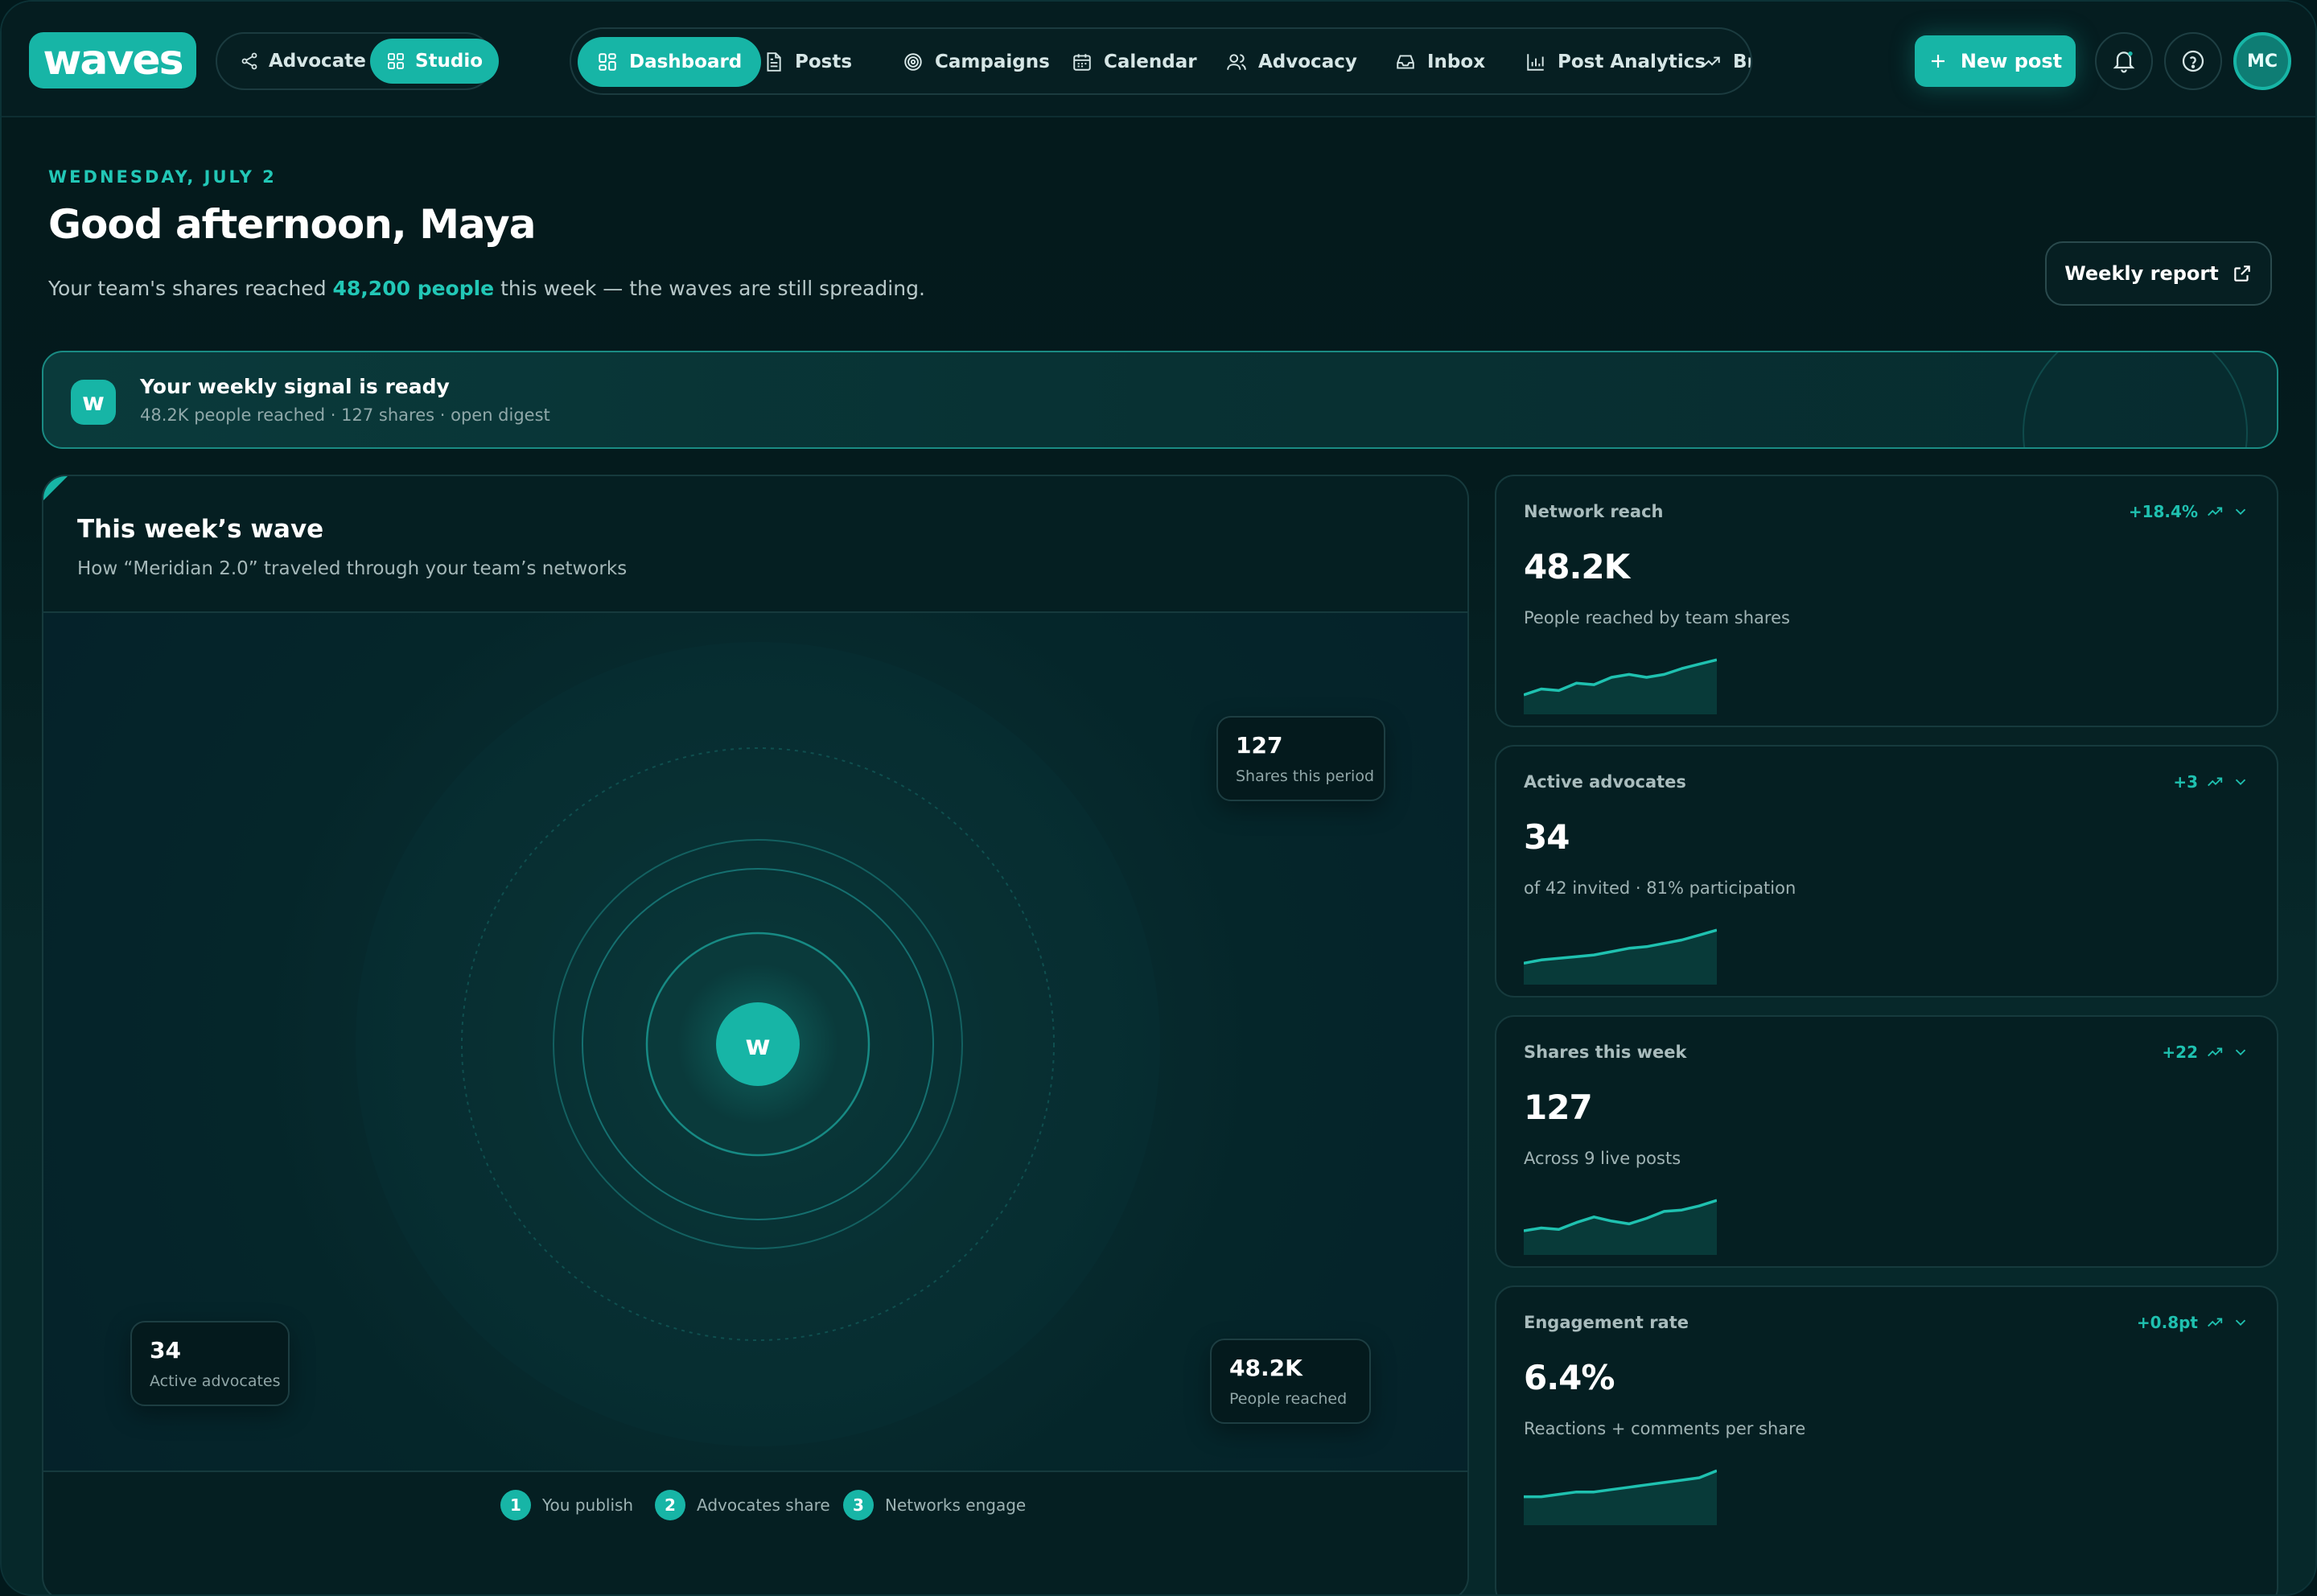 The width and height of the screenshot is (2317, 1596). I want to click on step-publish: 1 You publish, so click(566, 1505).